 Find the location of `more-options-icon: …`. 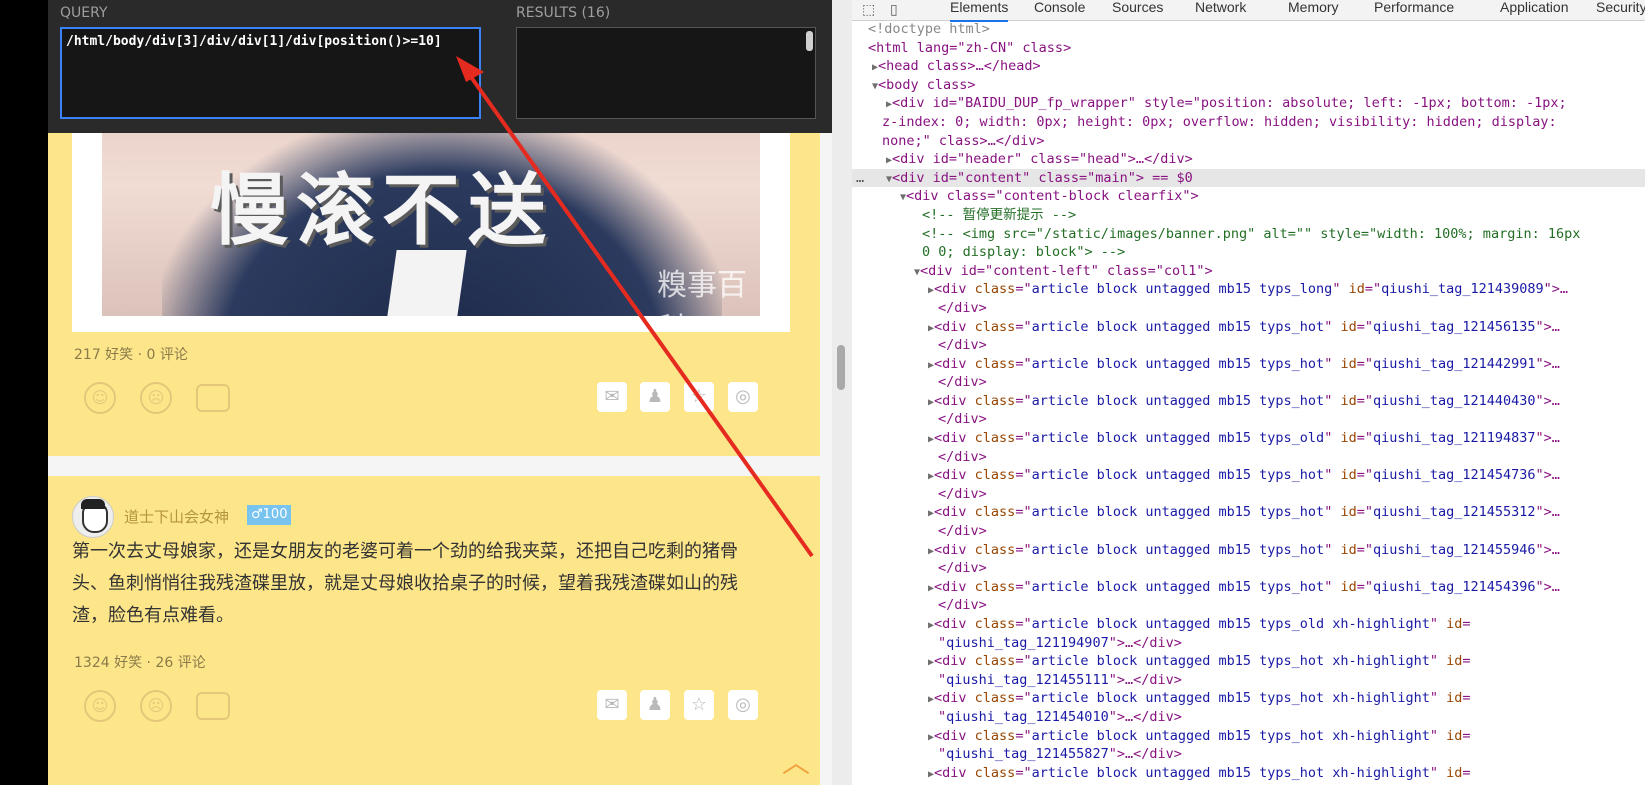

more-options-icon: … is located at coordinates (860, 178).